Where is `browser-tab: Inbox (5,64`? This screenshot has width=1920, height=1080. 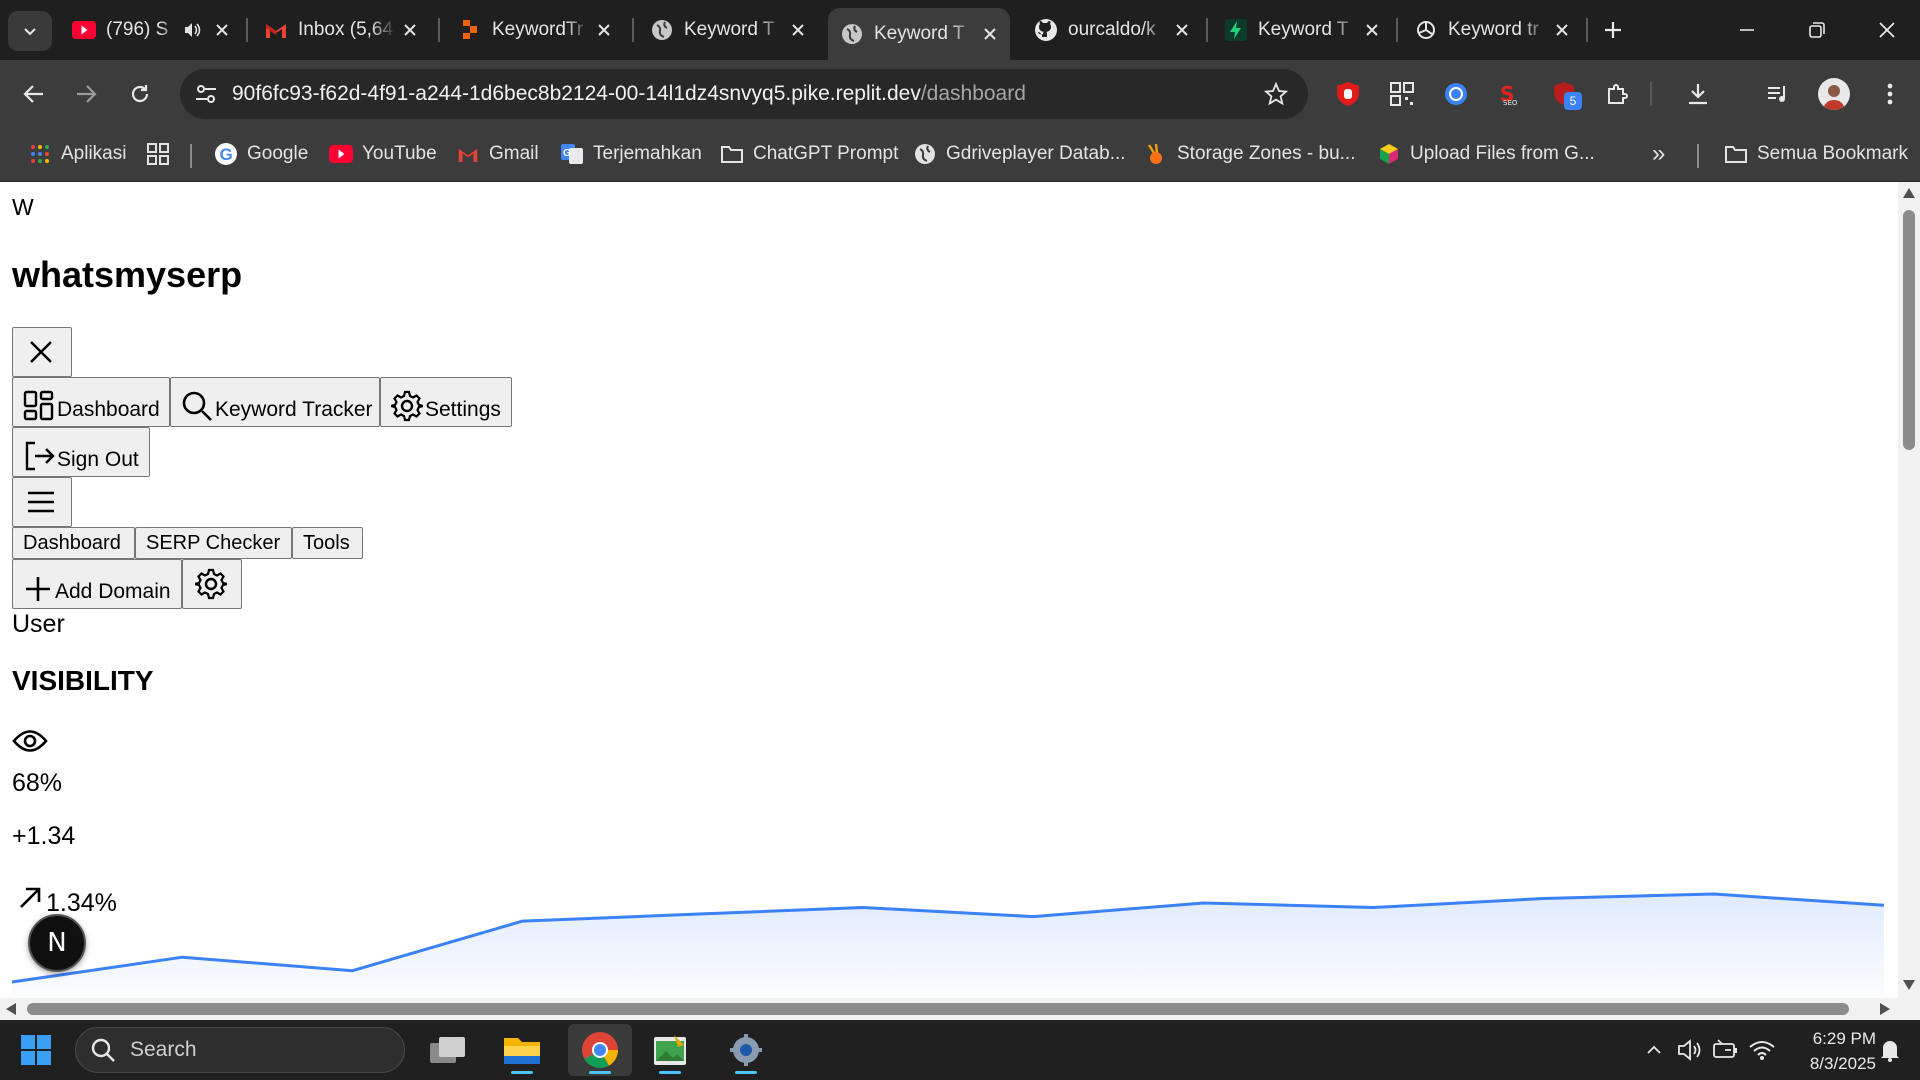
browser-tab: Inbox (5,64 is located at coordinates (341, 30).